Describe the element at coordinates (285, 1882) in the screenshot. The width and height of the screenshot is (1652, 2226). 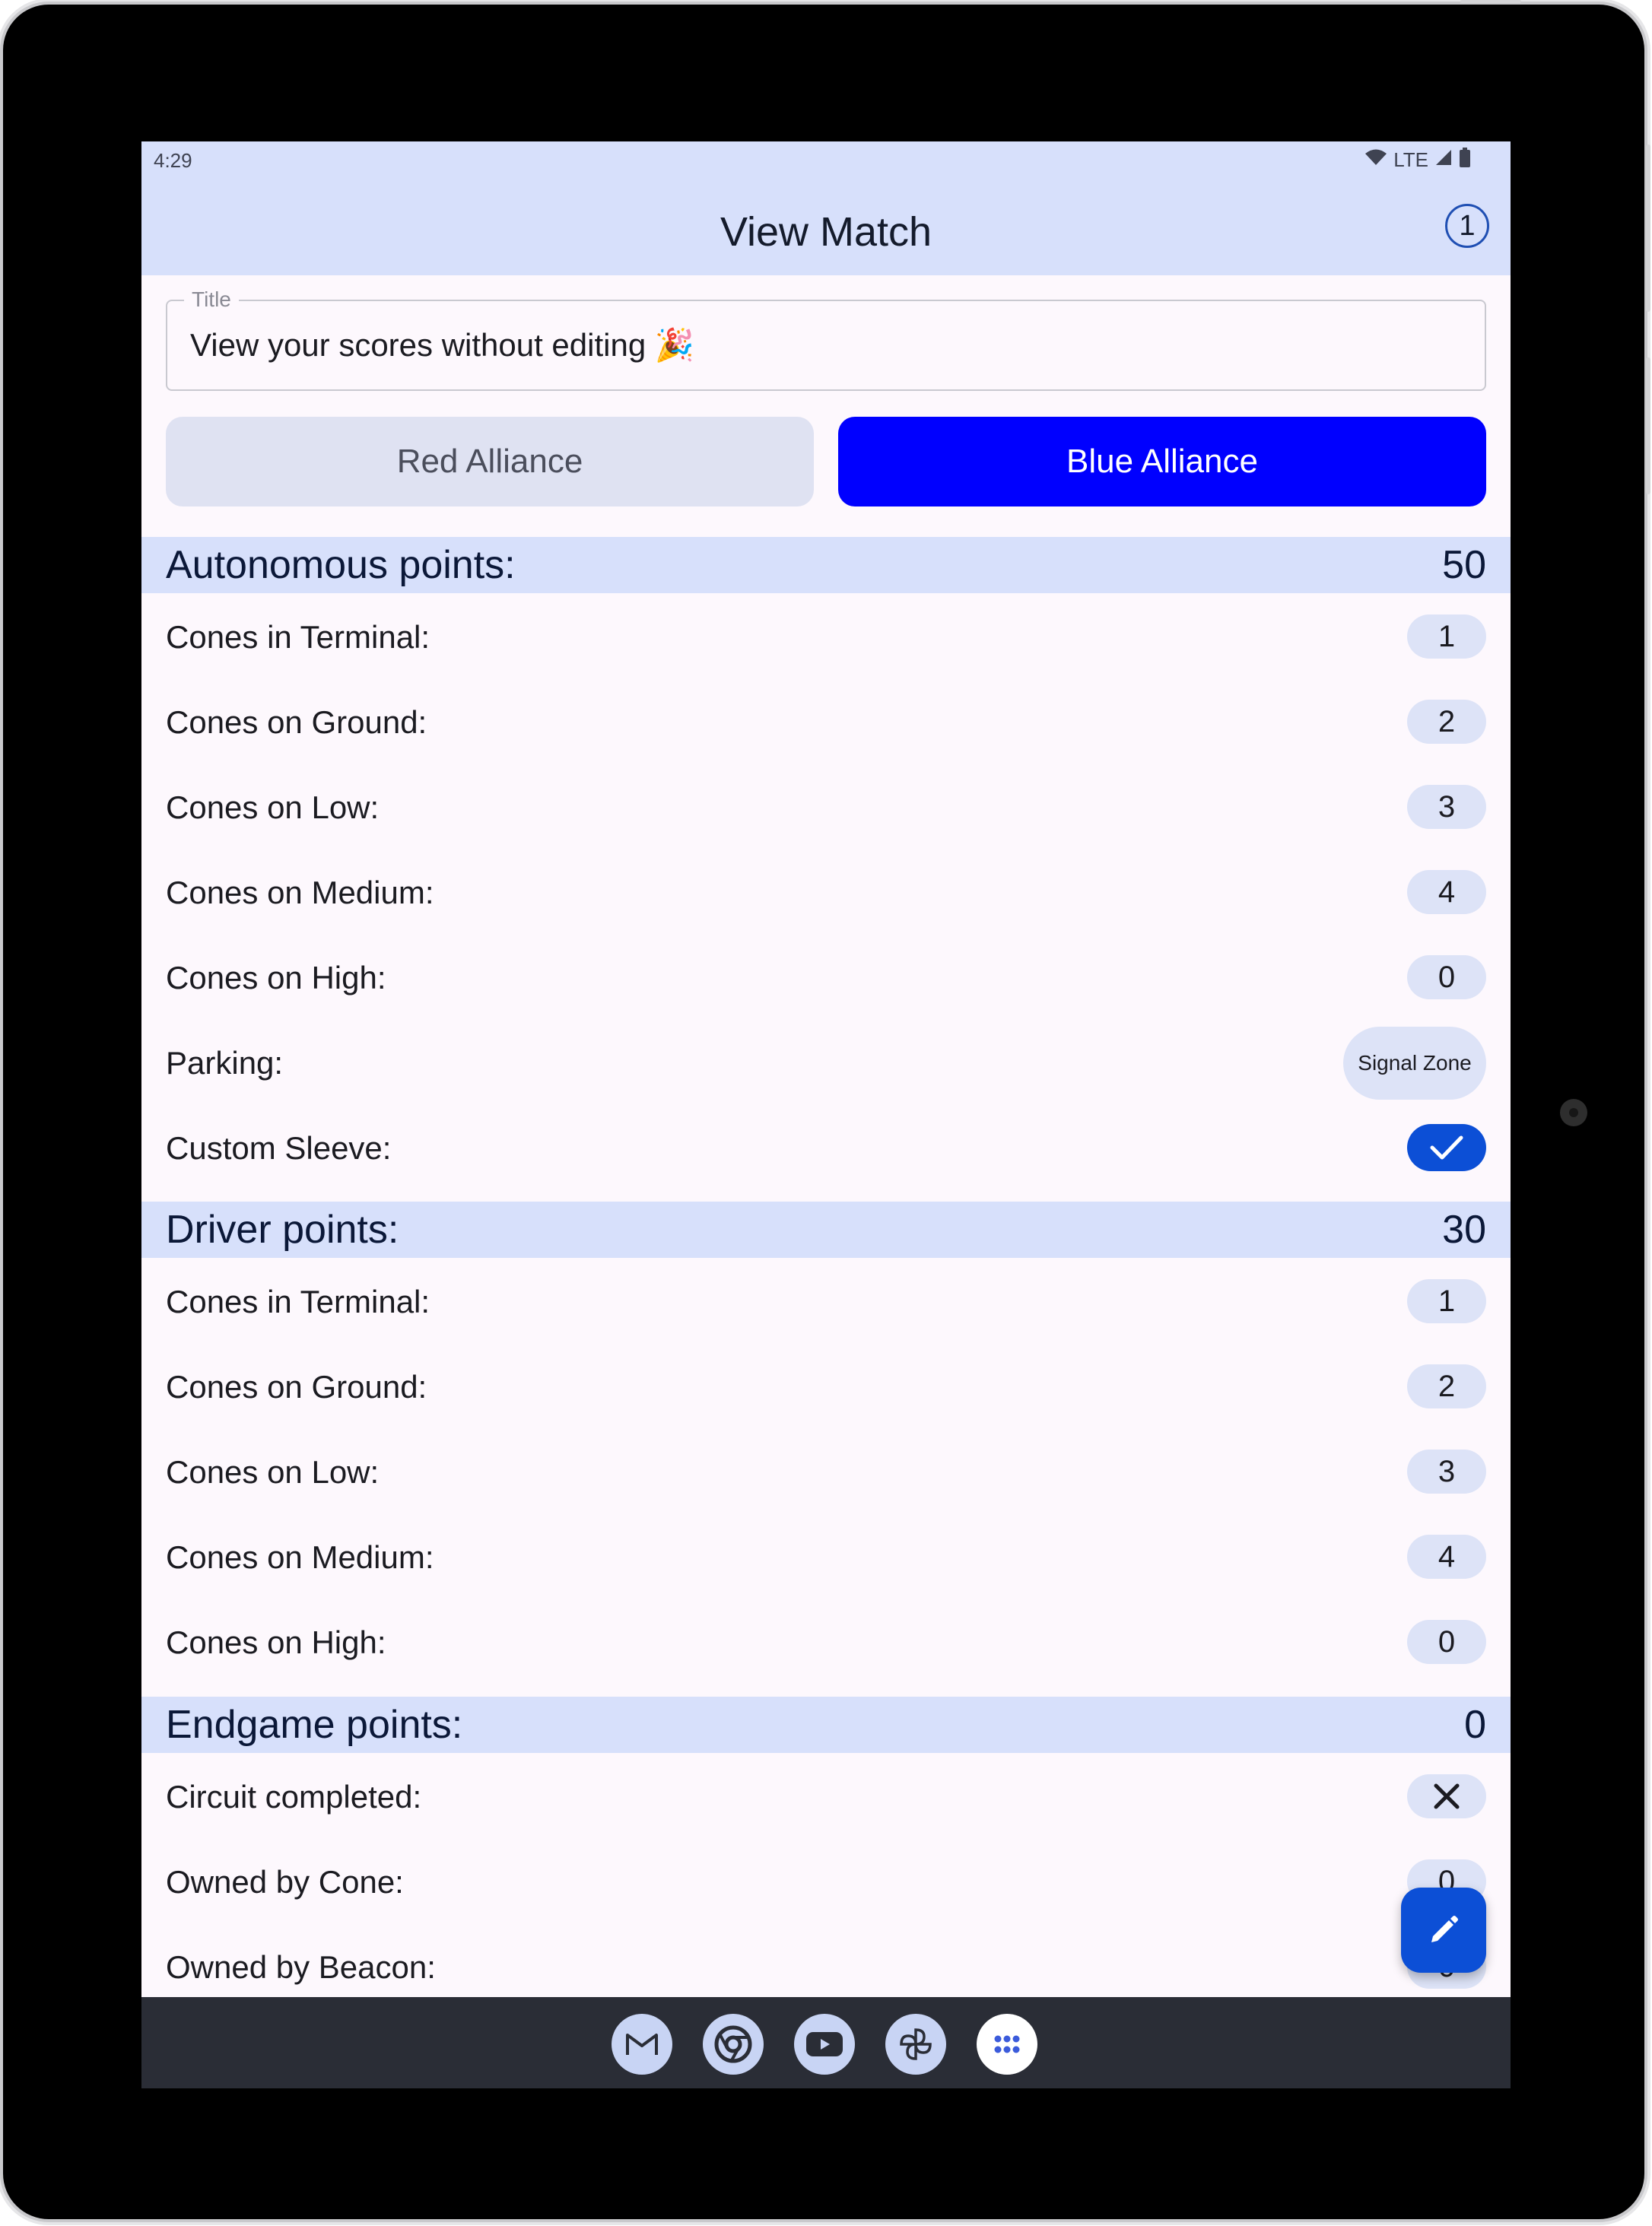
I see `row-label: Owned by Cone:` at that location.